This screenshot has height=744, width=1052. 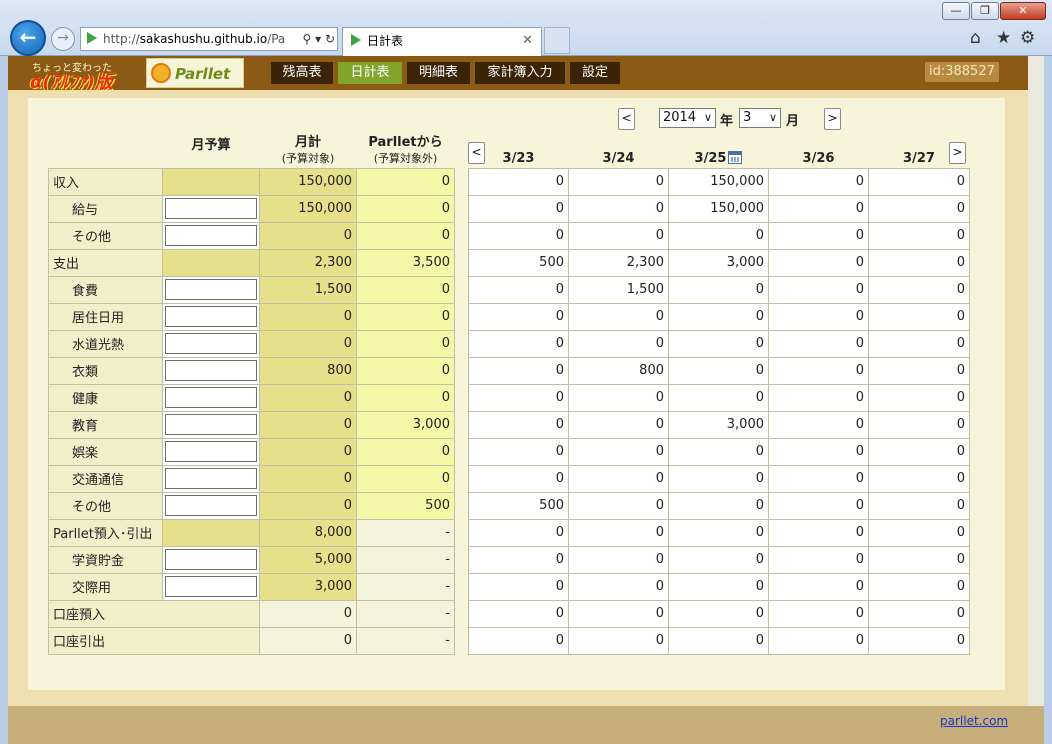 I want to click on nav-balance-sheet: 残高表, so click(x=302, y=73).